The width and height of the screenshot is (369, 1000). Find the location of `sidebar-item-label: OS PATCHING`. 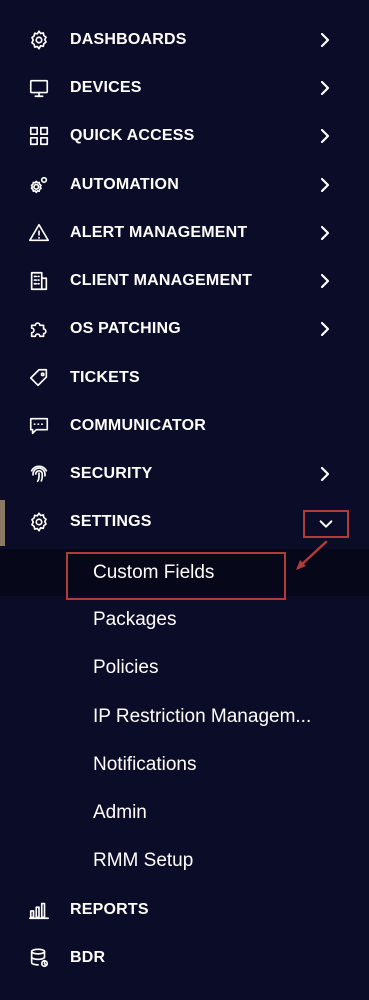

sidebar-item-label: OS PATCHING is located at coordinates (125, 328).